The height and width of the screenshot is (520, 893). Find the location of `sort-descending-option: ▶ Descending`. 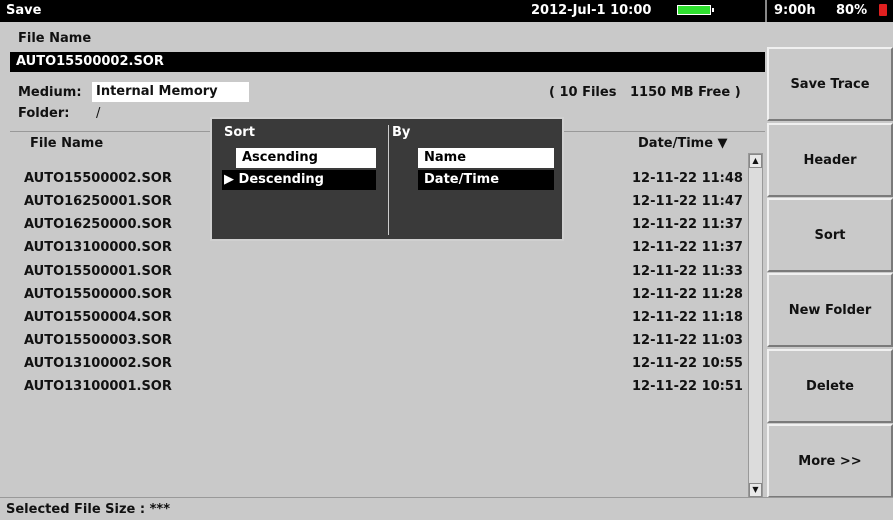

sort-descending-option: ▶ Descending is located at coordinates (299, 180).